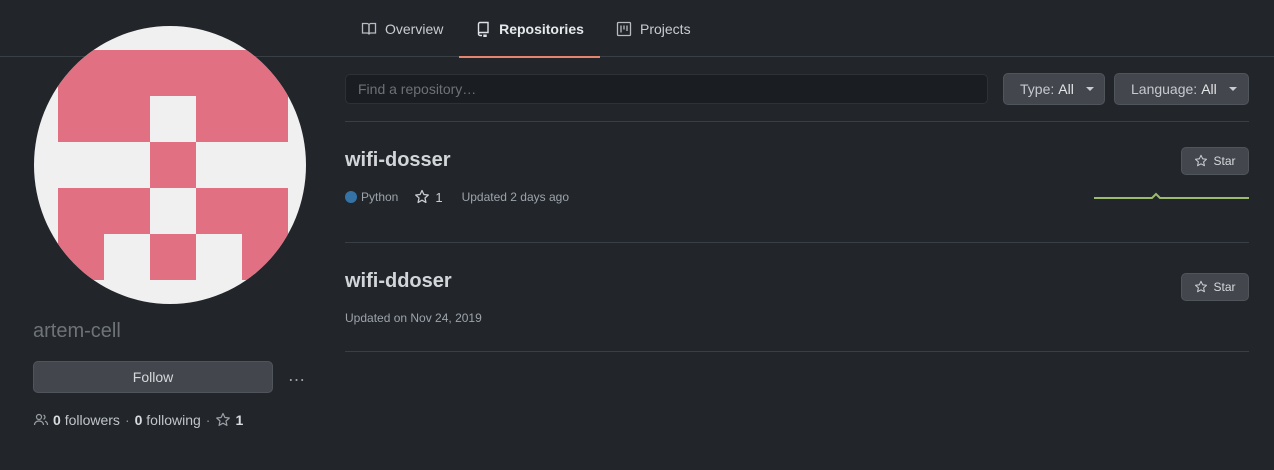 The image size is (1274, 470). What do you see at coordinates (1164, 89) in the screenshot?
I see `language-filter-label: Language:` at bounding box center [1164, 89].